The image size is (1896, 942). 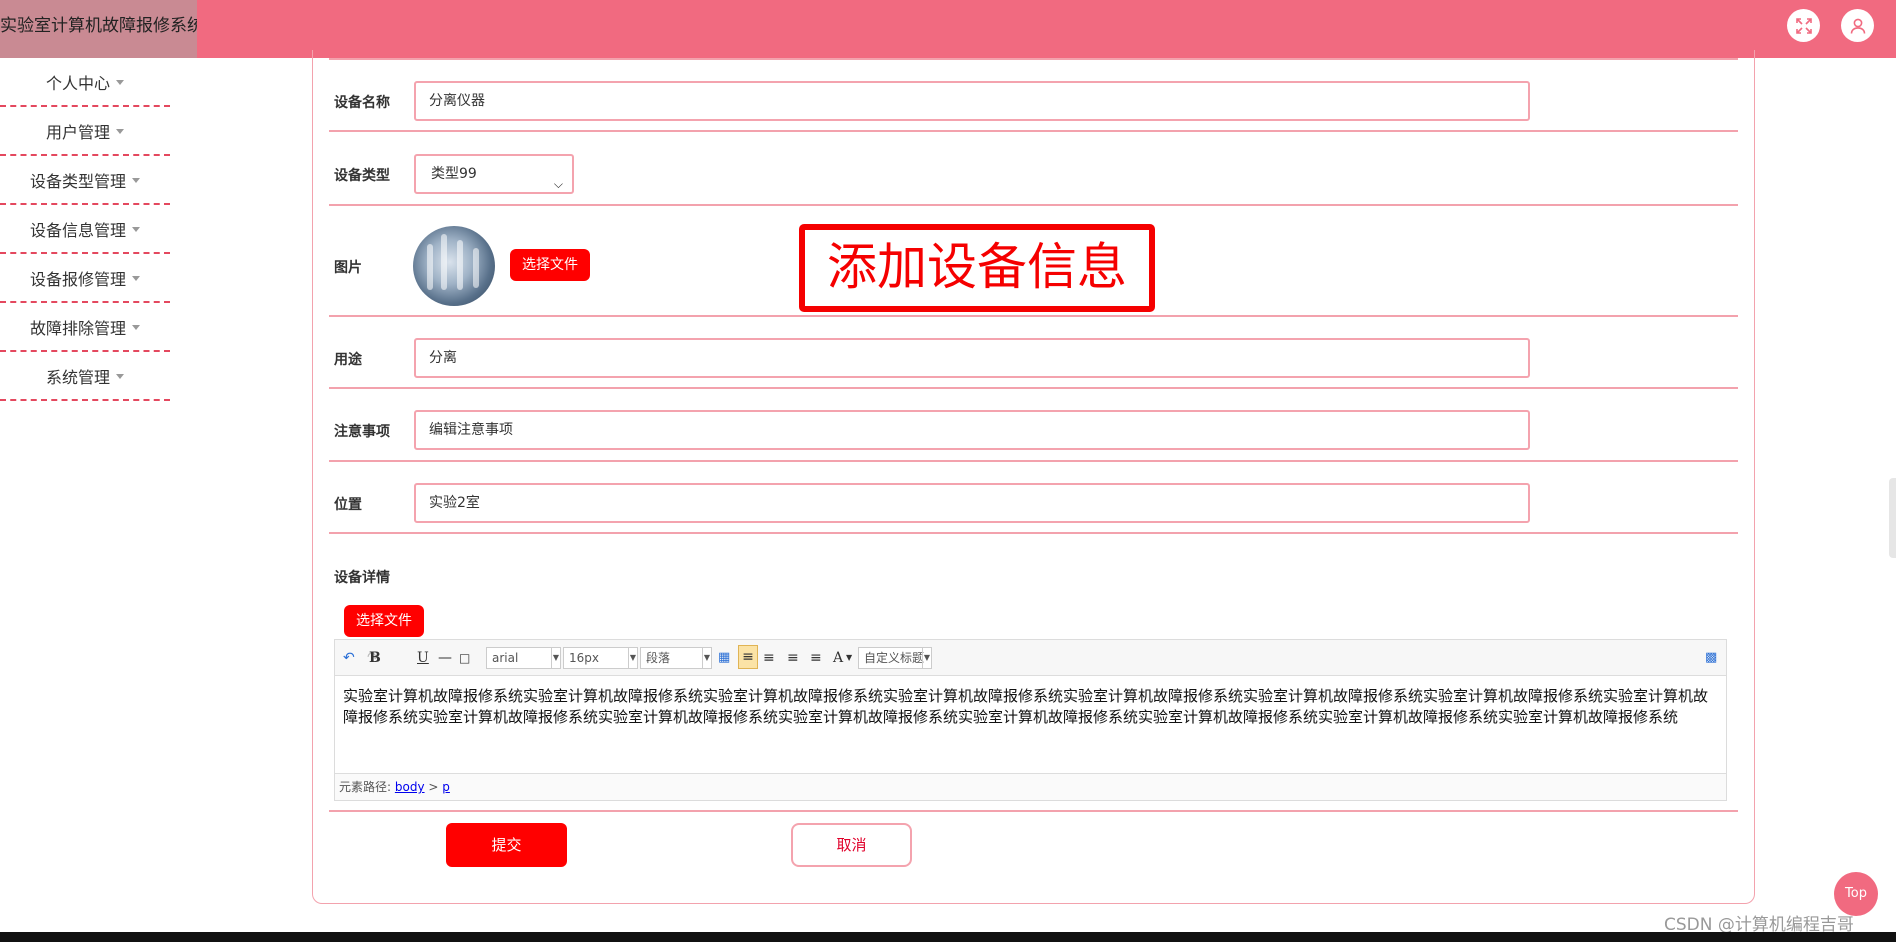 What do you see at coordinates (348, 268) in the screenshot?
I see `image-label: 图片` at bounding box center [348, 268].